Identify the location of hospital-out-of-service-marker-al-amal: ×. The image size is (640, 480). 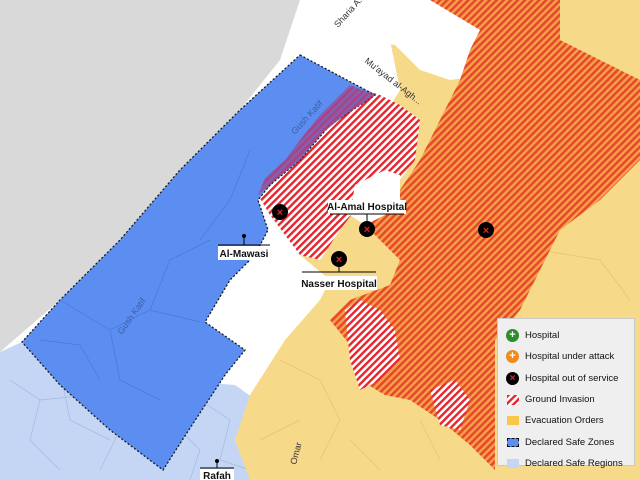
(367, 229).